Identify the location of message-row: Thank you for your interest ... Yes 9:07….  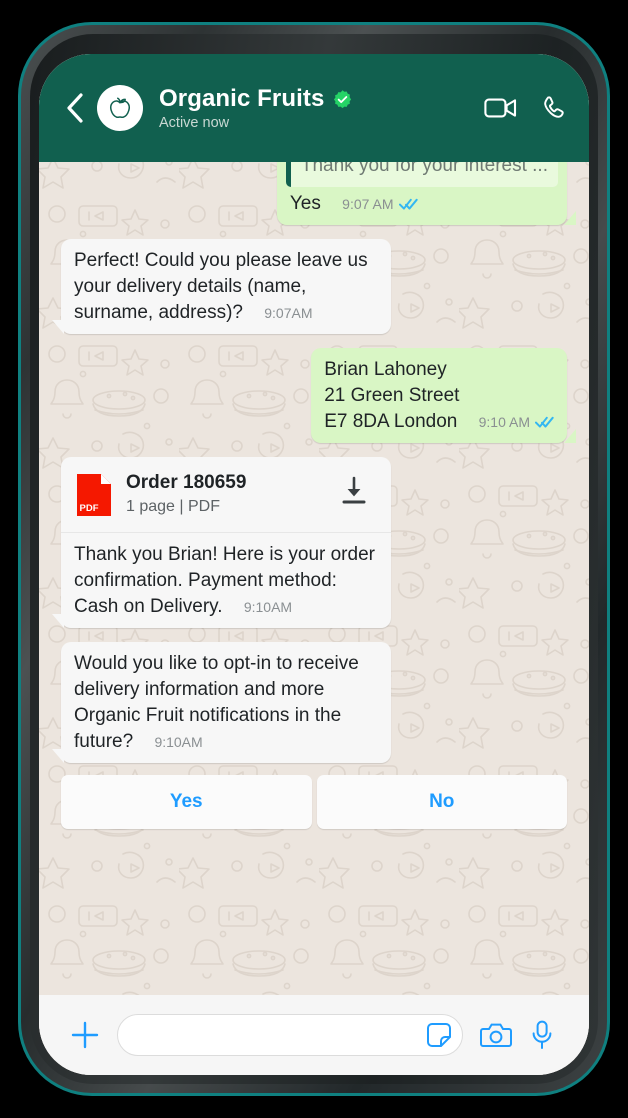
(319, 193).